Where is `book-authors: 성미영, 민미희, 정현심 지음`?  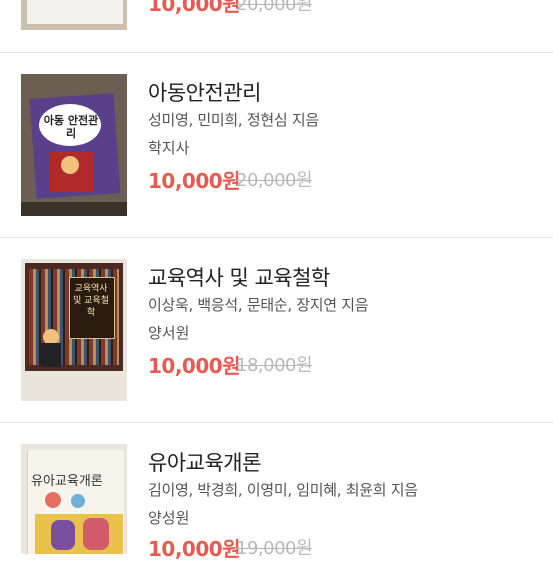 book-authors: 성미영, 민미희, 정현심 지음 is located at coordinates (233, 120).